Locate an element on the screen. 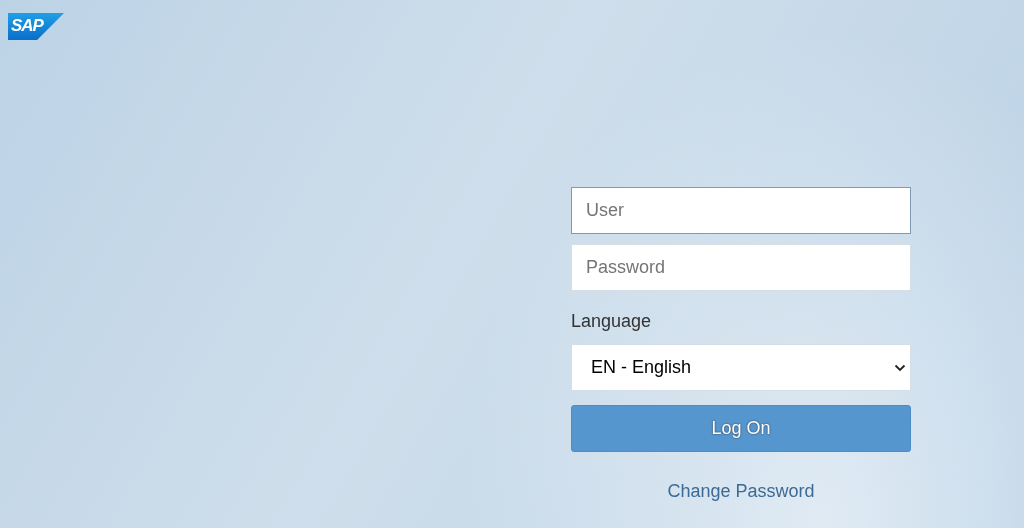 The height and width of the screenshot is (528, 1024). password-field: Password is located at coordinates (741, 267).